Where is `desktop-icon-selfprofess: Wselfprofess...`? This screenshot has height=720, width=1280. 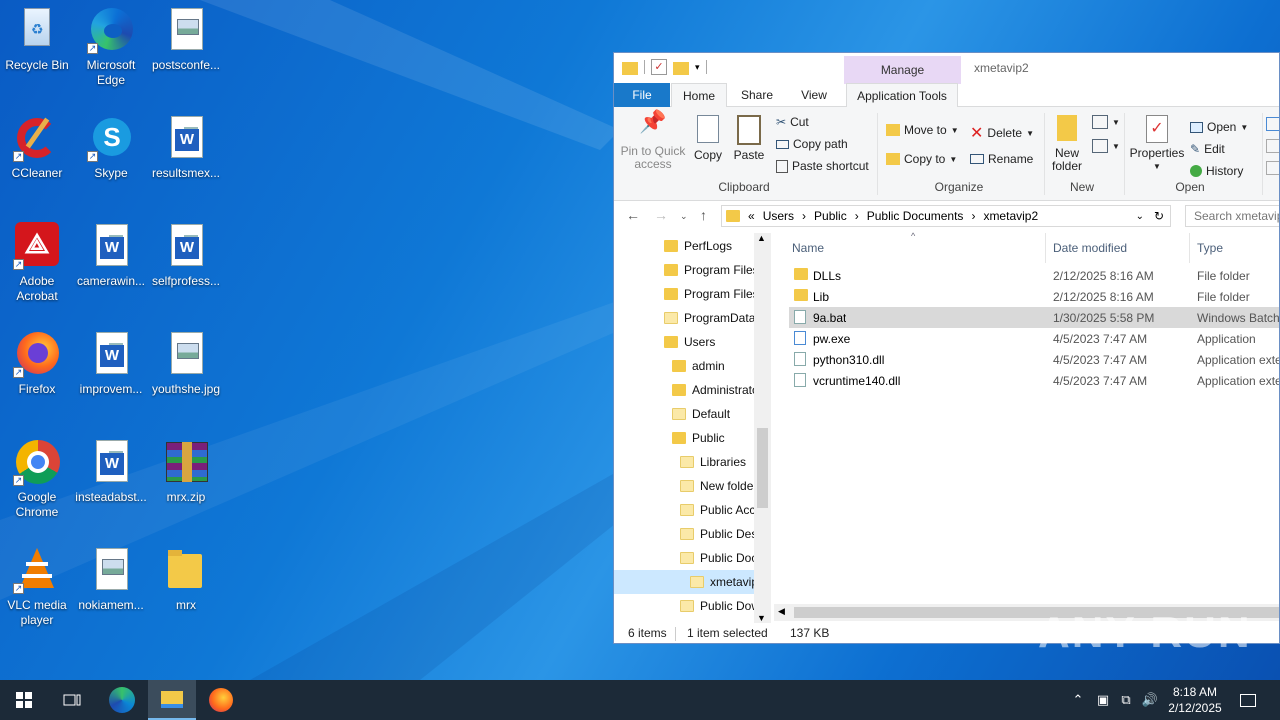
desktop-icon-selfprofess: Wselfprofess... is located at coordinates (186, 255).